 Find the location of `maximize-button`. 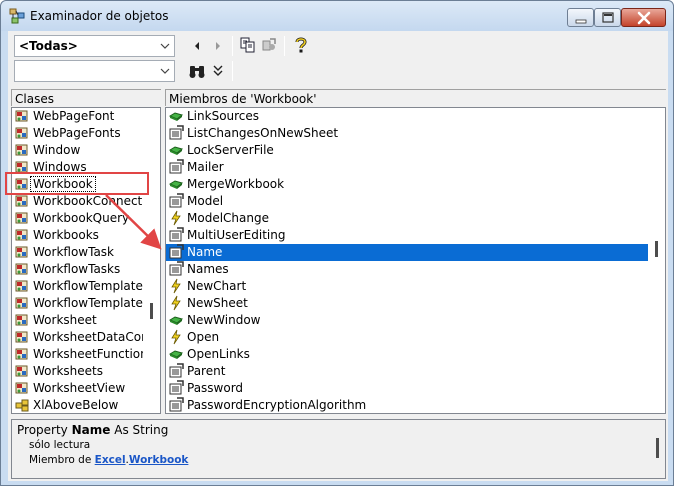

maximize-button is located at coordinates (607, 17).